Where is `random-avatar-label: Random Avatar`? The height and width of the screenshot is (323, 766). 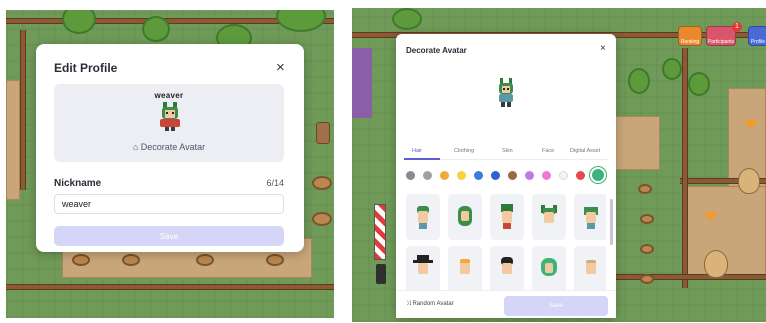
random-avatar-label: Random Avatar is located at coordinates (433, 304).